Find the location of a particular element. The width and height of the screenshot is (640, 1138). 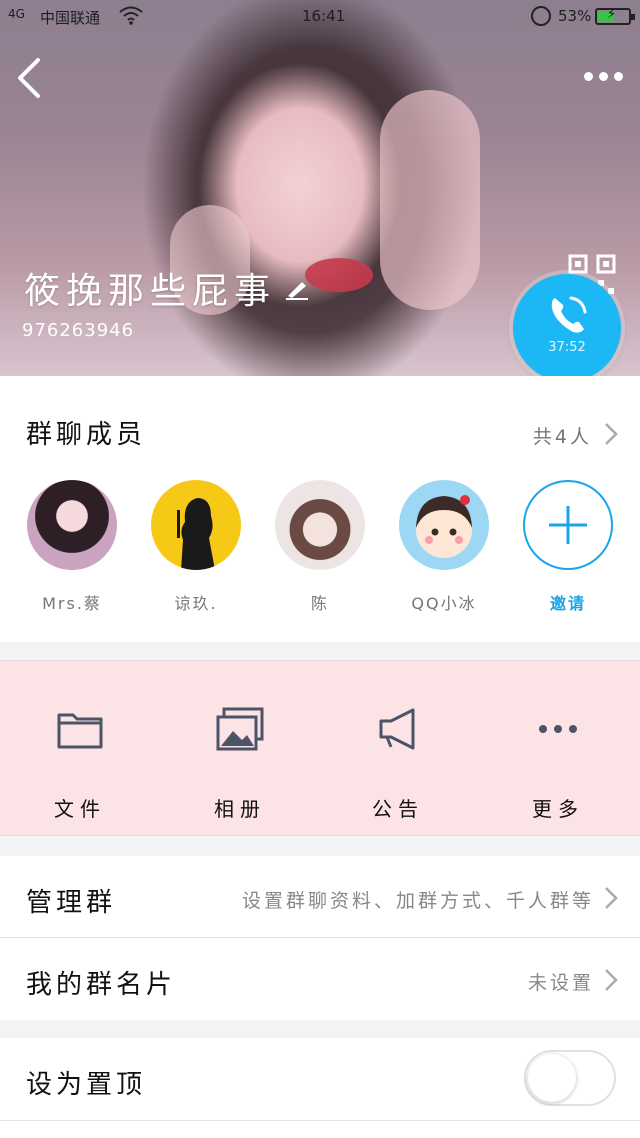

invite-label: 邀请 is located at coordinates (567, 603).